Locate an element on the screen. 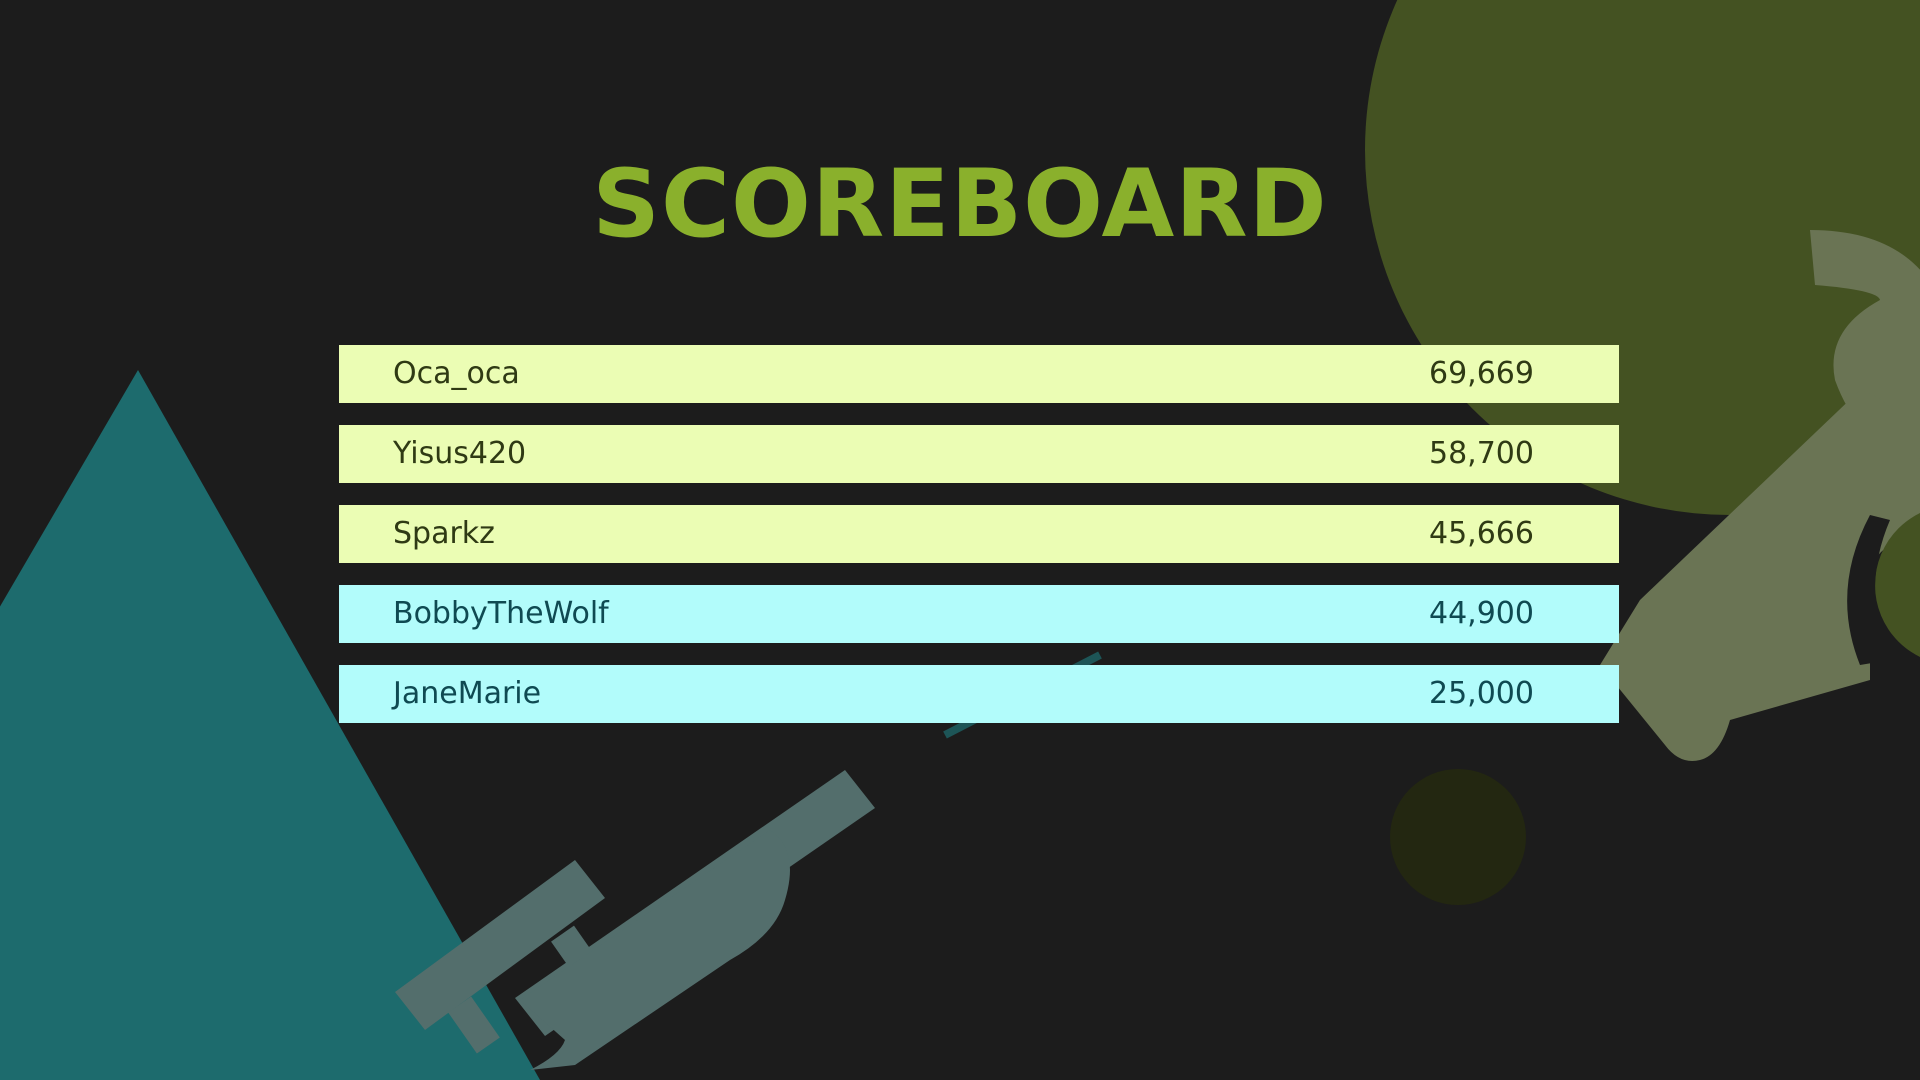  small-circle-decoration is located at coordinates (1458, 837).